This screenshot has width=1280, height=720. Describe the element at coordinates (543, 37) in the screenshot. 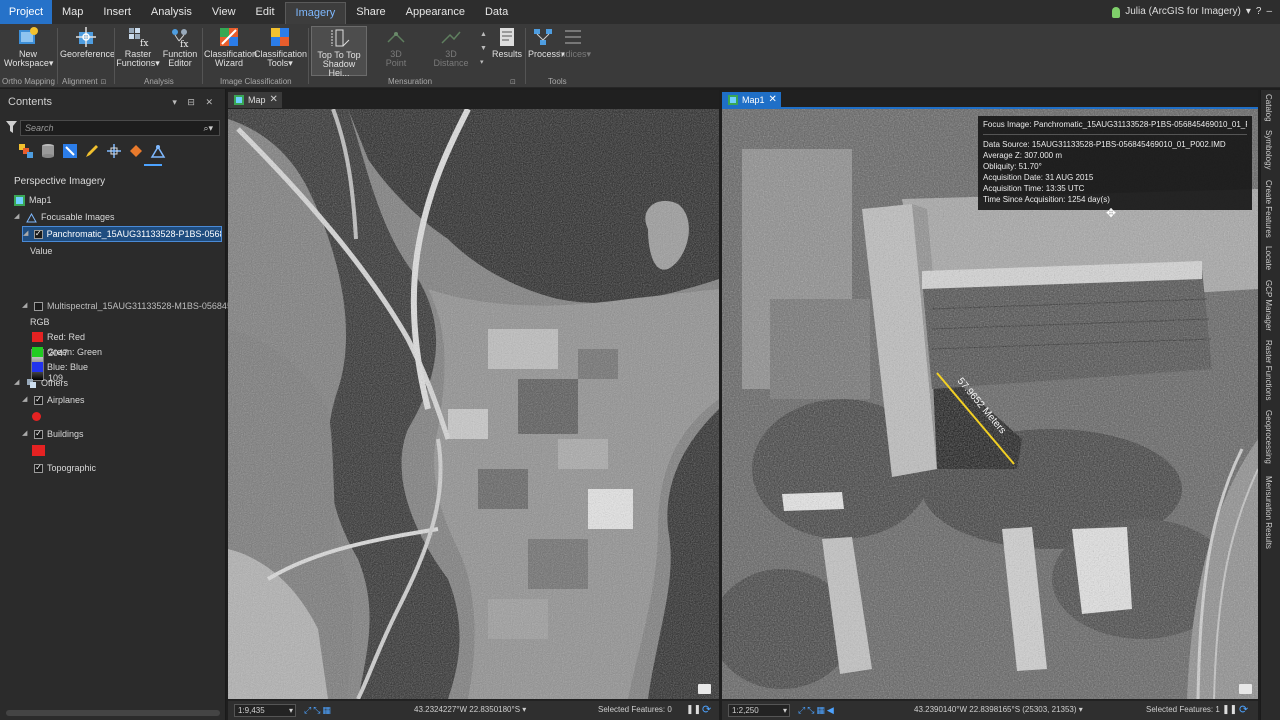

I see `process-icon` at that location.